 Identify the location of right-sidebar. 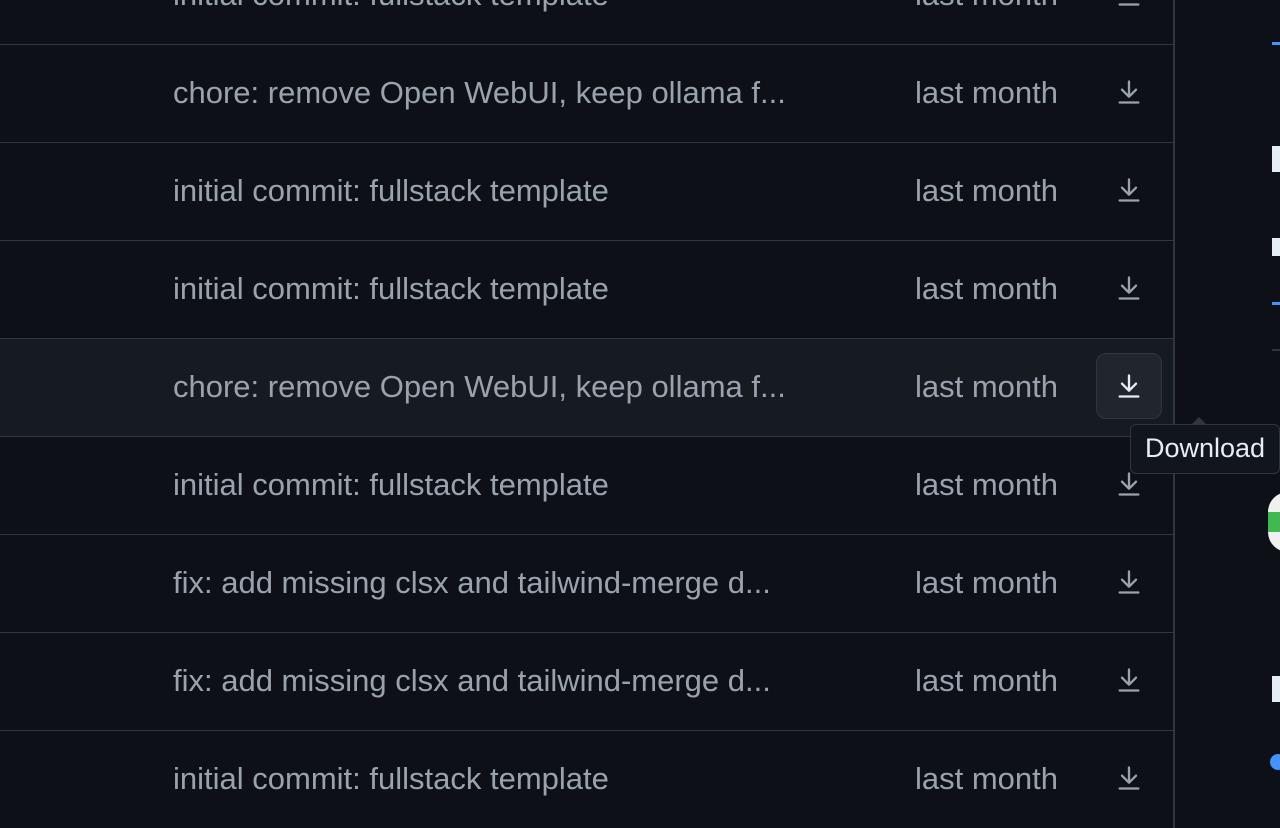
(1227, 400).